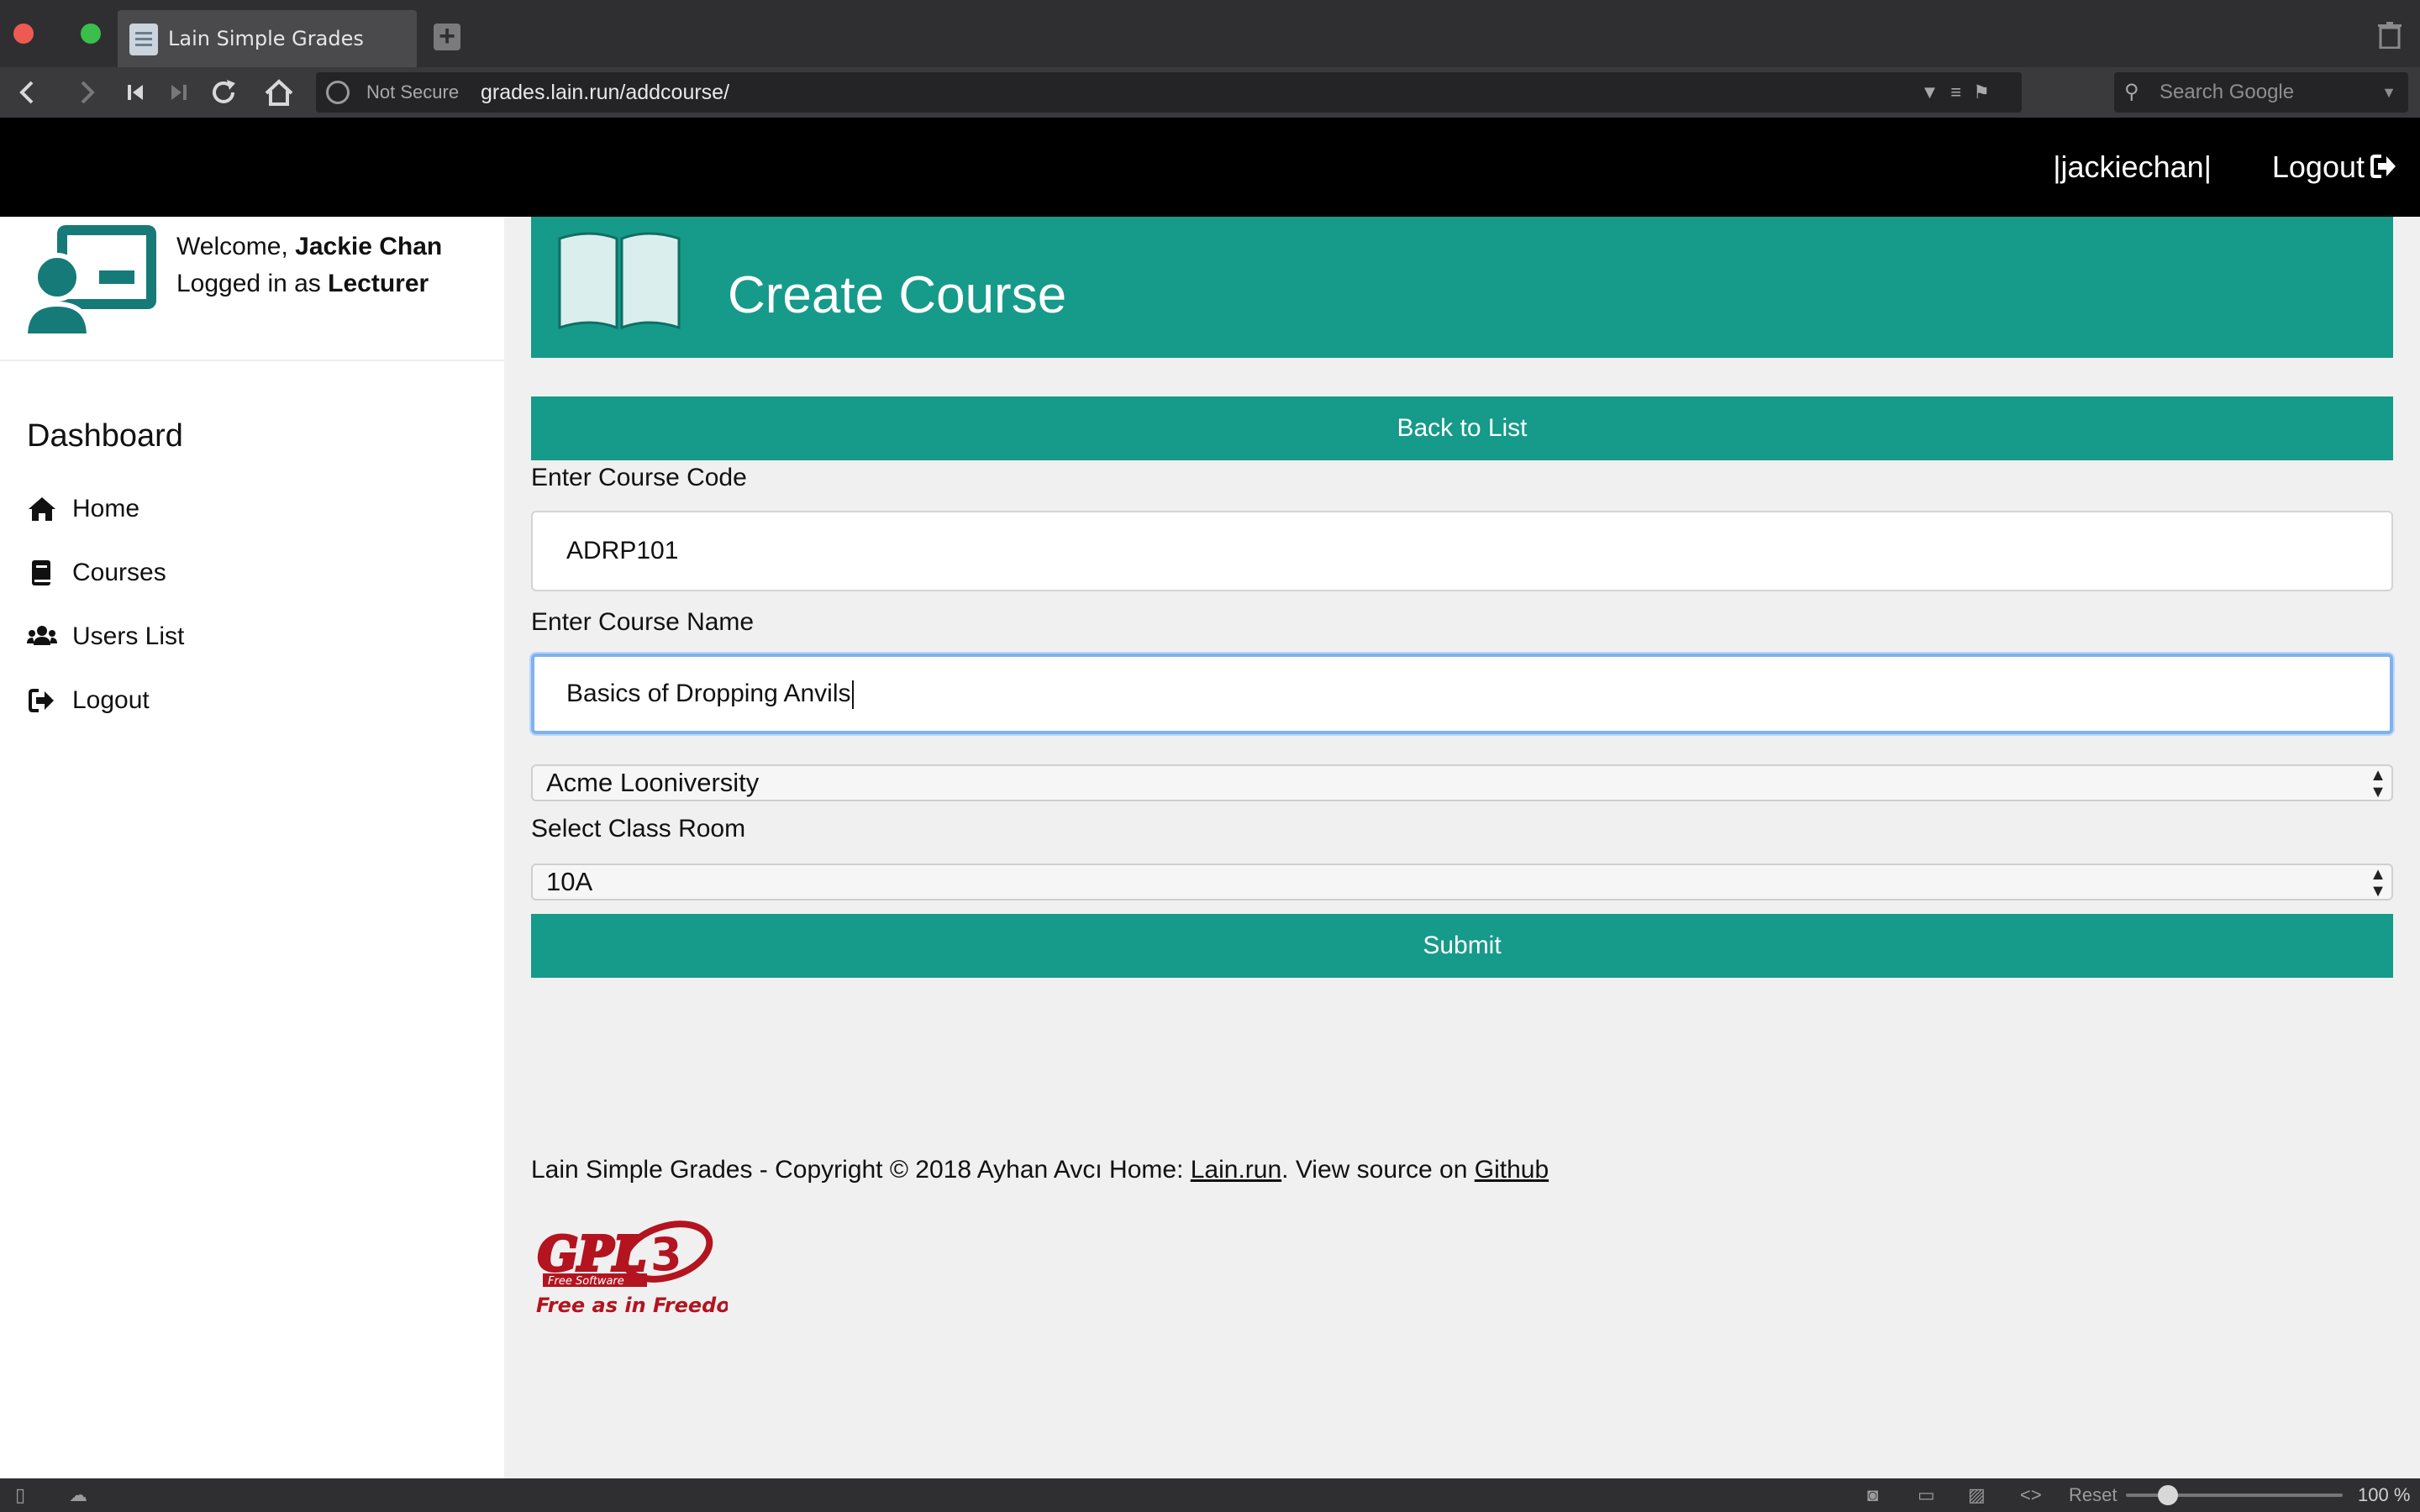  I want to click on forward-icon, so click(86, 92).